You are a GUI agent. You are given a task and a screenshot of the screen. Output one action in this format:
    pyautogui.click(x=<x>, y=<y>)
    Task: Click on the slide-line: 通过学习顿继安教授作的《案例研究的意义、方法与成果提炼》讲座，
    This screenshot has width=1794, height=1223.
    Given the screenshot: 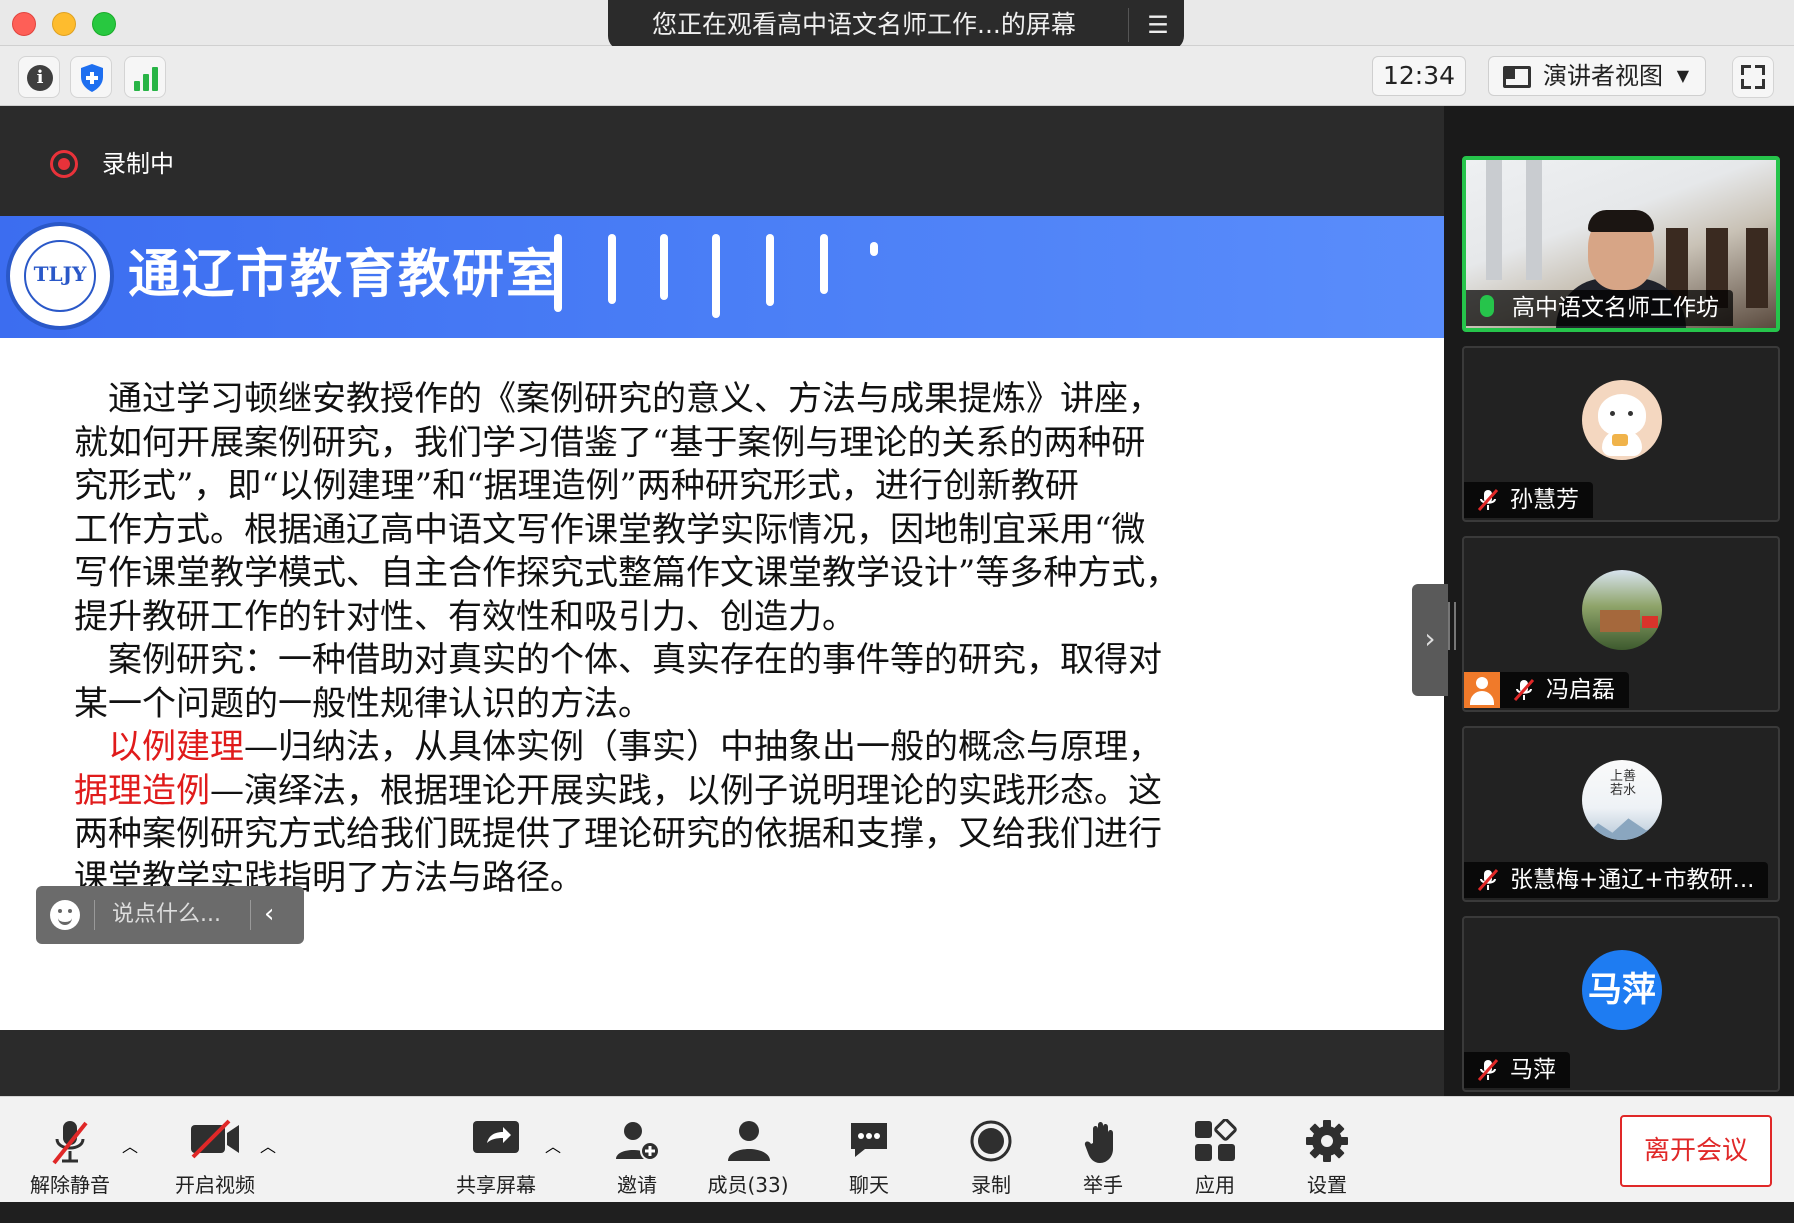 What is the action you would take?
    pyautogui.click(x=618, y=399)
    